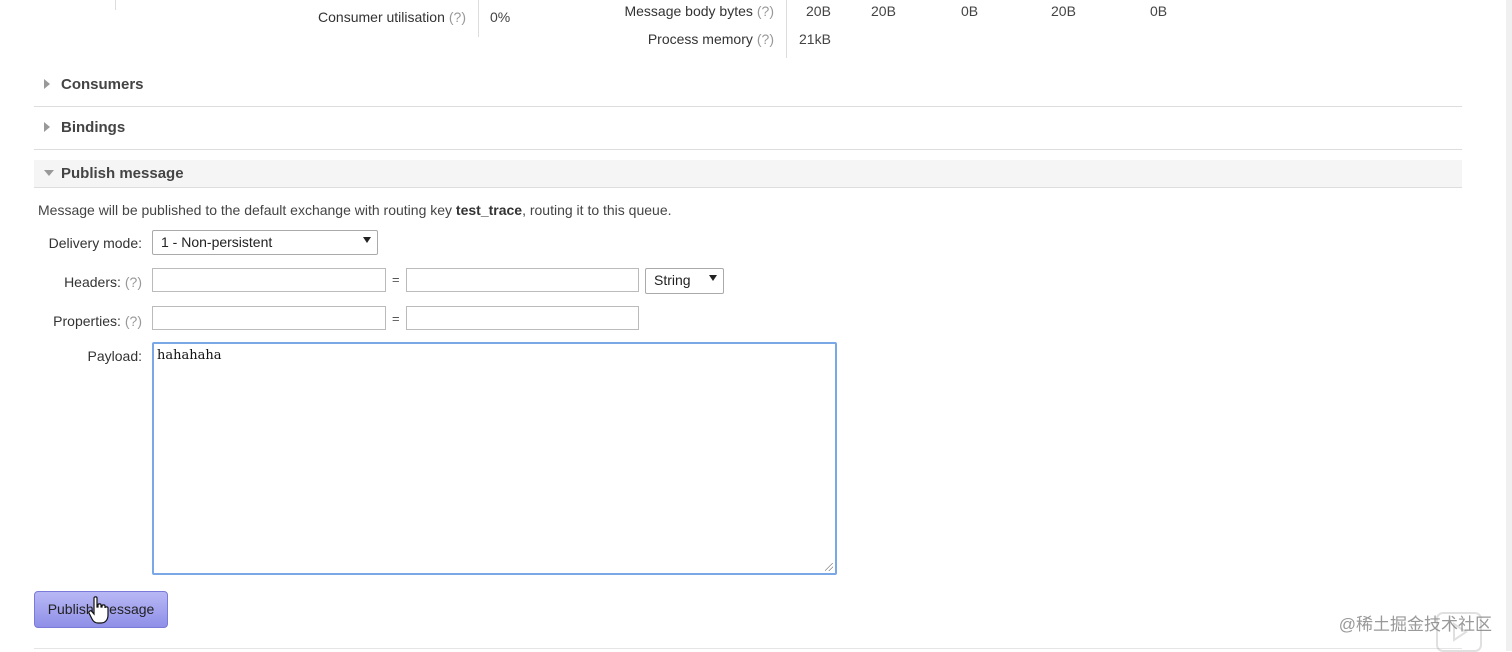 The image size is (1512, 652). Describe the element at coordinates (49, 173) in the screenshot. I see `collapse-icon` at that location.